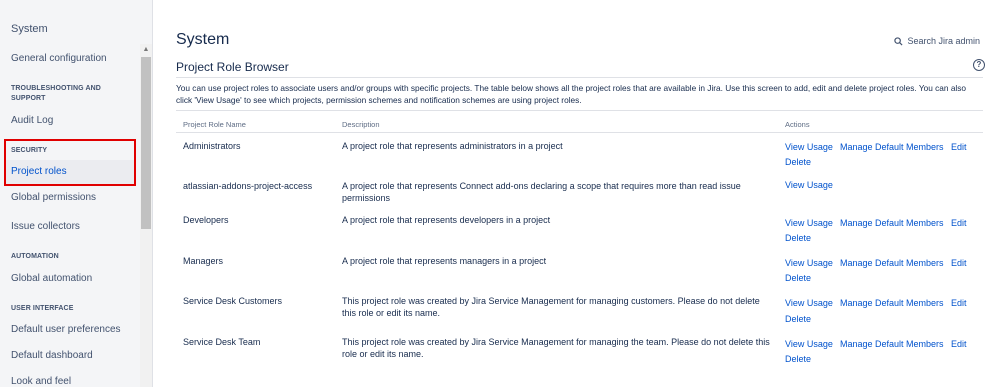 The height and width of the screenshot is (387, 999). Describe the element at coordinates (52, 355) in the screenshot. I see `sidebar-item-default-dashboard: Default dashboard` at that location.